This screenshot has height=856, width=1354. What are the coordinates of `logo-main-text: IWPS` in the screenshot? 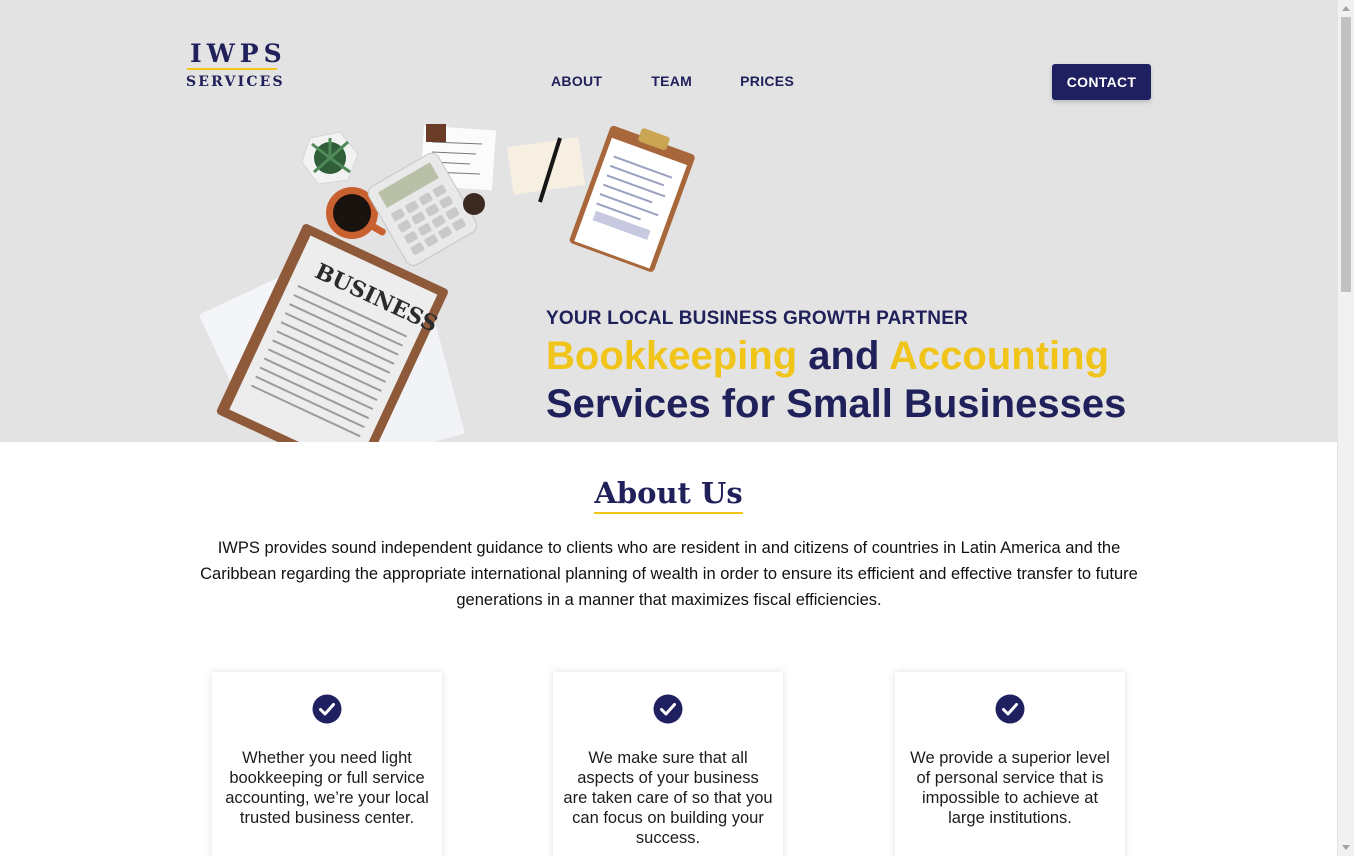 It's located at (238, 53).